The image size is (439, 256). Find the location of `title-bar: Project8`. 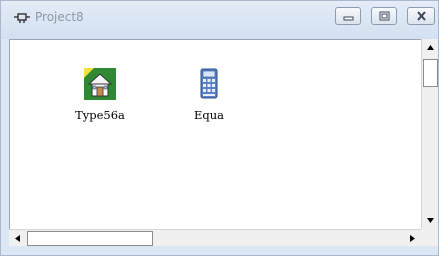

title-bar: Project8 is located at coordinates (219, 20).